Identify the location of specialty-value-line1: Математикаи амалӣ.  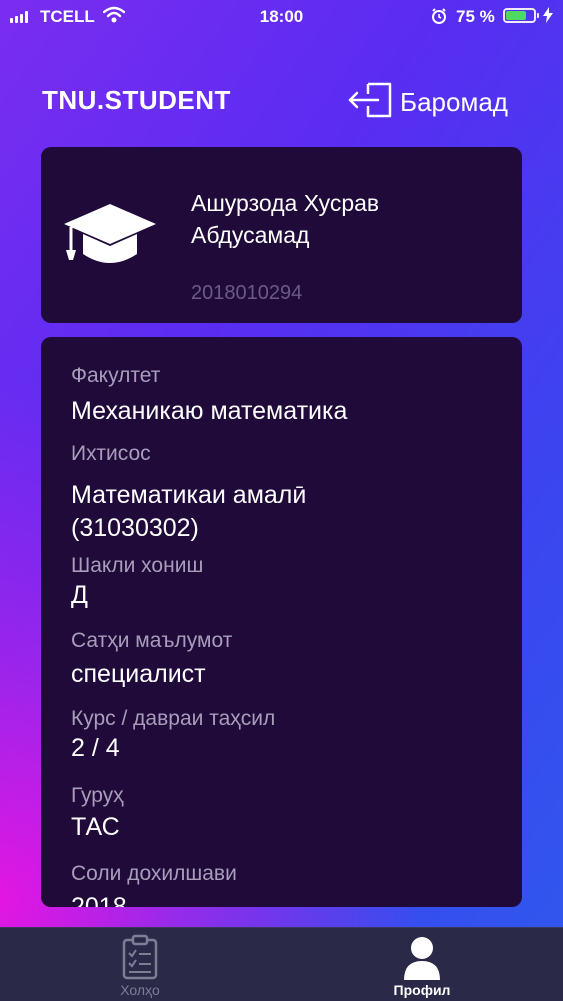
(189, 495).